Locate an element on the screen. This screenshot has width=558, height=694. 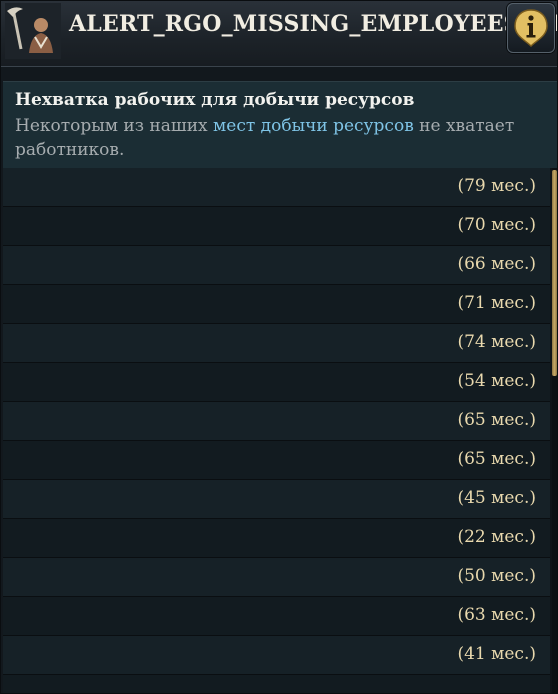
window-title: ALERT_RGO_MISSING_EMPLOYEES_TT is located at coordinates (313, 24).